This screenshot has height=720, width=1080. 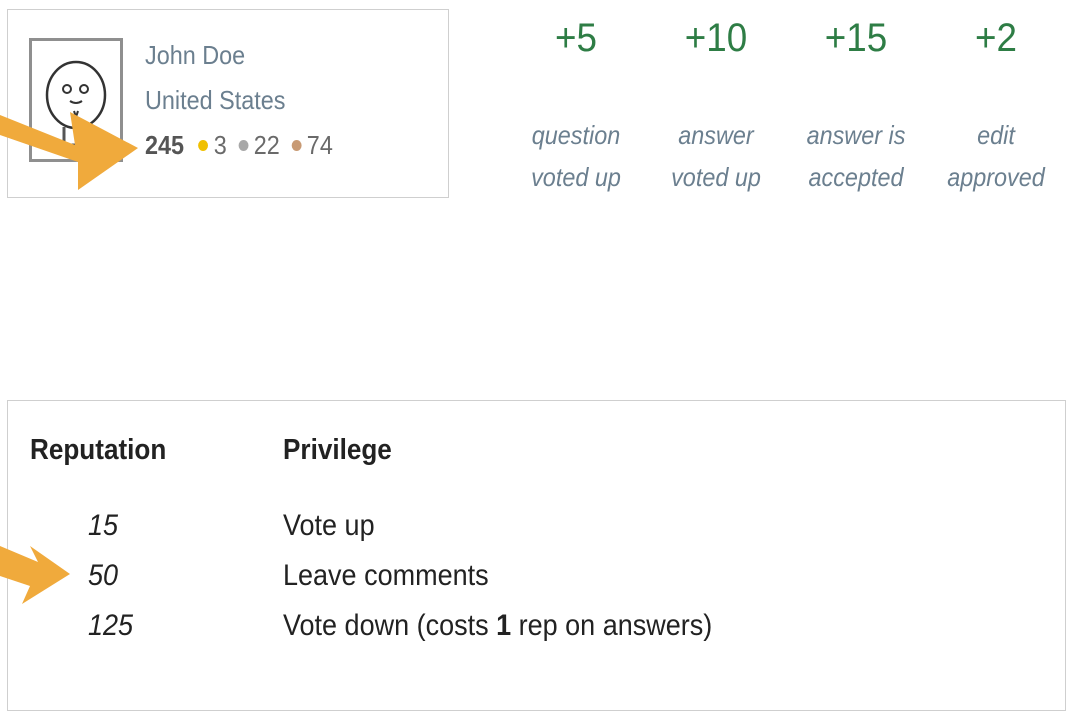 I want to click on gain-points: +15, so click(x=856, y=38).